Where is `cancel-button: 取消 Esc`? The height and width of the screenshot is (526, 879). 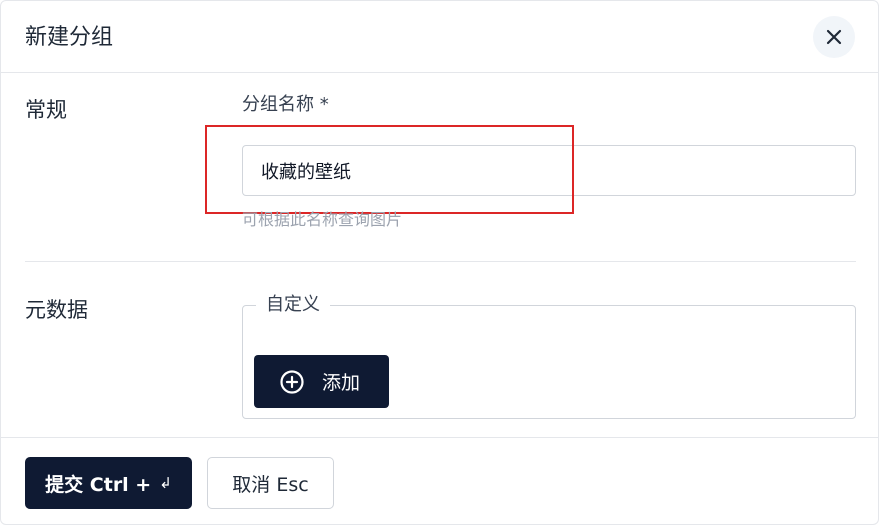
cancel-button: 取消 Esc is located at coordinates (270, 483).